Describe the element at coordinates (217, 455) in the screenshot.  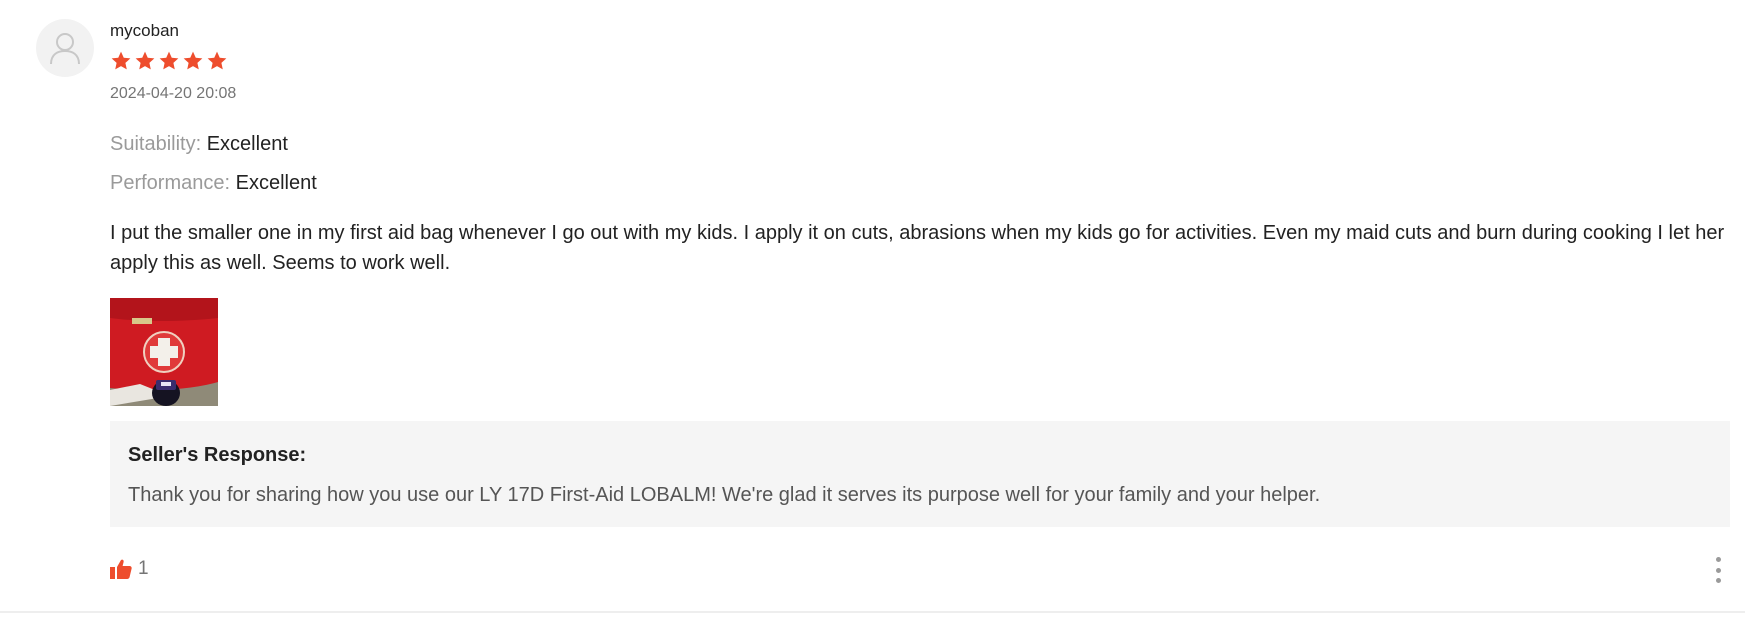
I see `seller-response-title: Seller's Response:` at that location.